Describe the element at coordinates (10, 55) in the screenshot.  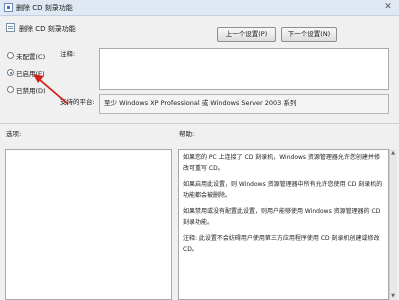
I see `radio-not-configured` at that location.